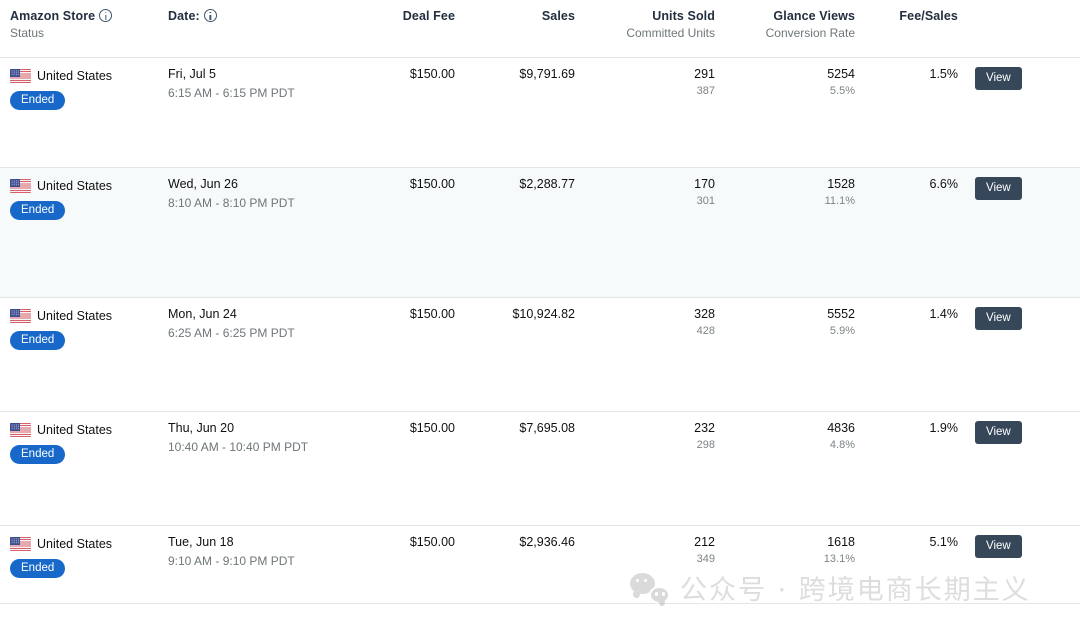 This screenshot has height=631, width=1080. I want to click on column-header-units-sold: Units Sold Committed Units, so click(645, 24).